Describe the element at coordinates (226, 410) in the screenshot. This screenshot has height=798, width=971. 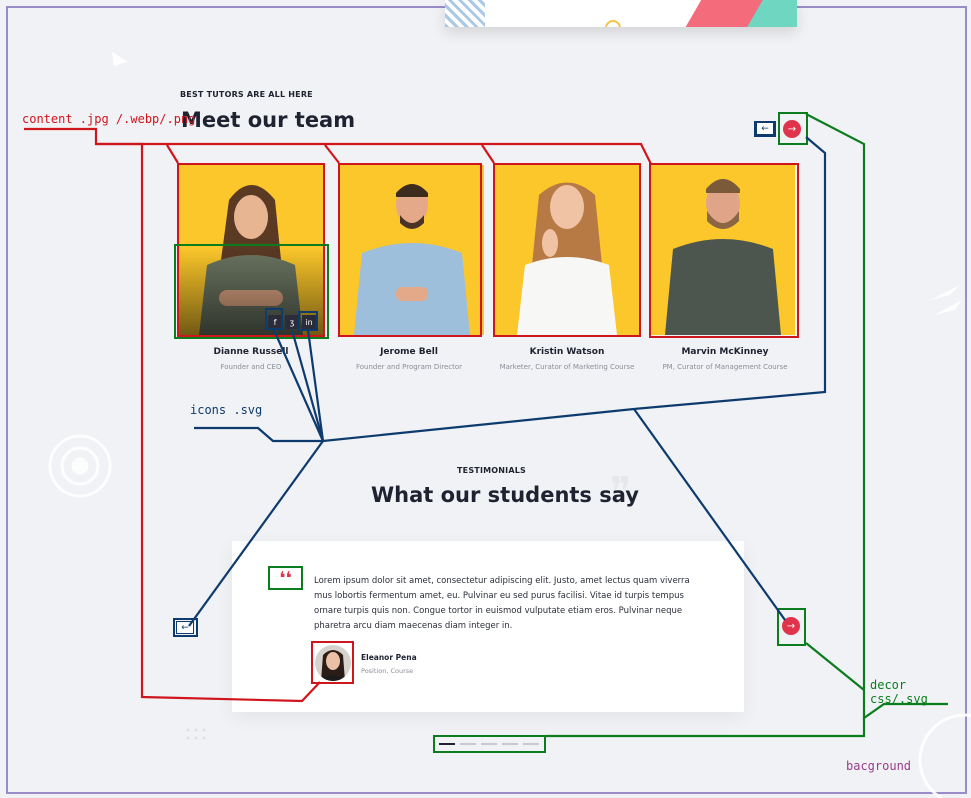
I see `annotation-icons: icons .svg` at that location.